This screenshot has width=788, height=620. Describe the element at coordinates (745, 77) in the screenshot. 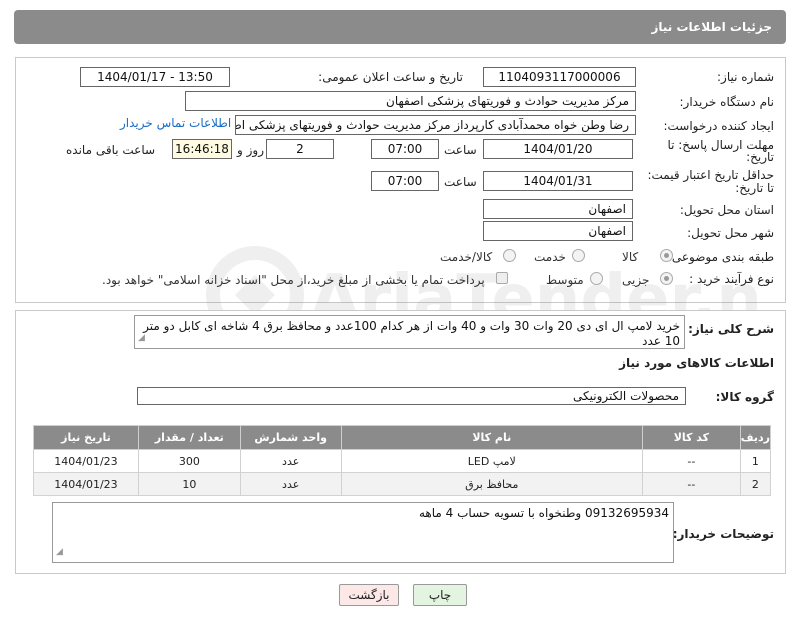

I see `need-number-label: شماره نیاز:` at that location.